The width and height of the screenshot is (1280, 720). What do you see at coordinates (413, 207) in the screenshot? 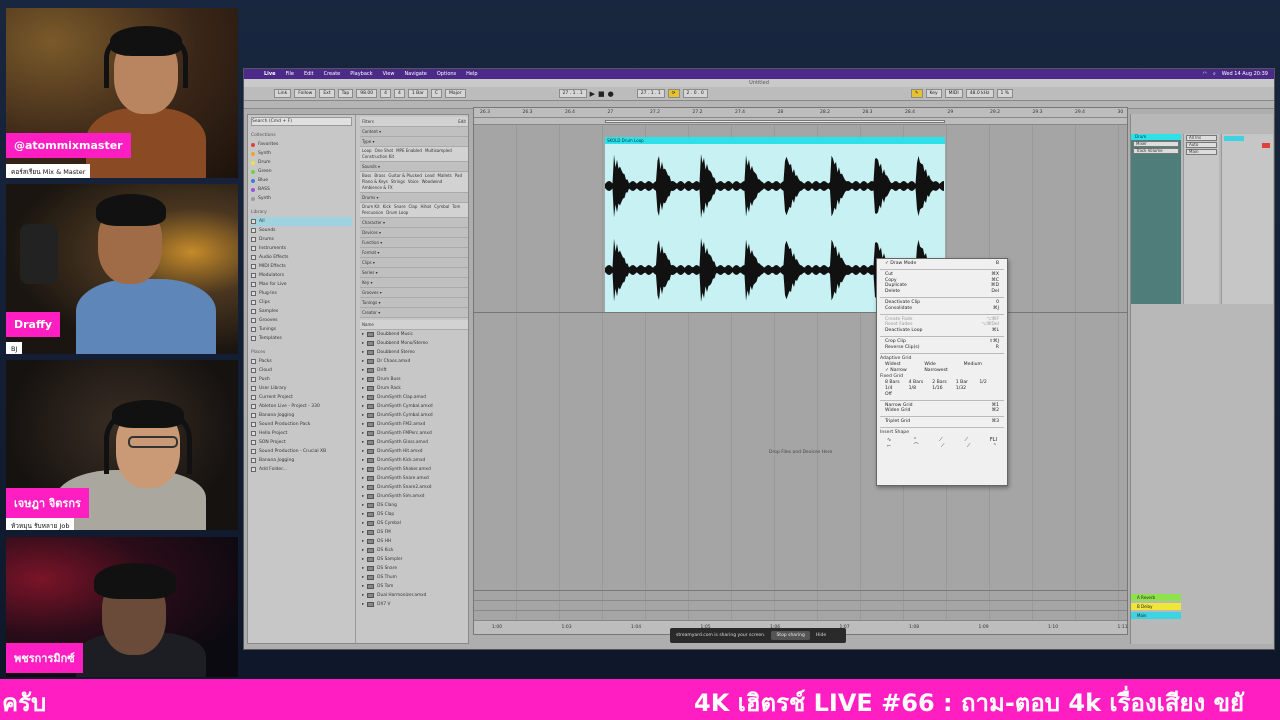
I see `filter-tag: Clap` at bounding box center [413, 207].